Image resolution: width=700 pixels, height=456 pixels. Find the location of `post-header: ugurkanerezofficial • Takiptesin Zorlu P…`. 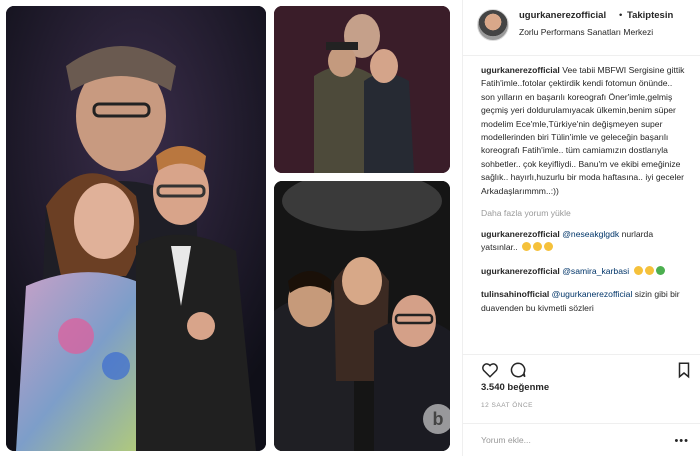

post-header: ugurkanerezofficial • Takiptesin Zorlu P… is located at coordinates (581, 28).